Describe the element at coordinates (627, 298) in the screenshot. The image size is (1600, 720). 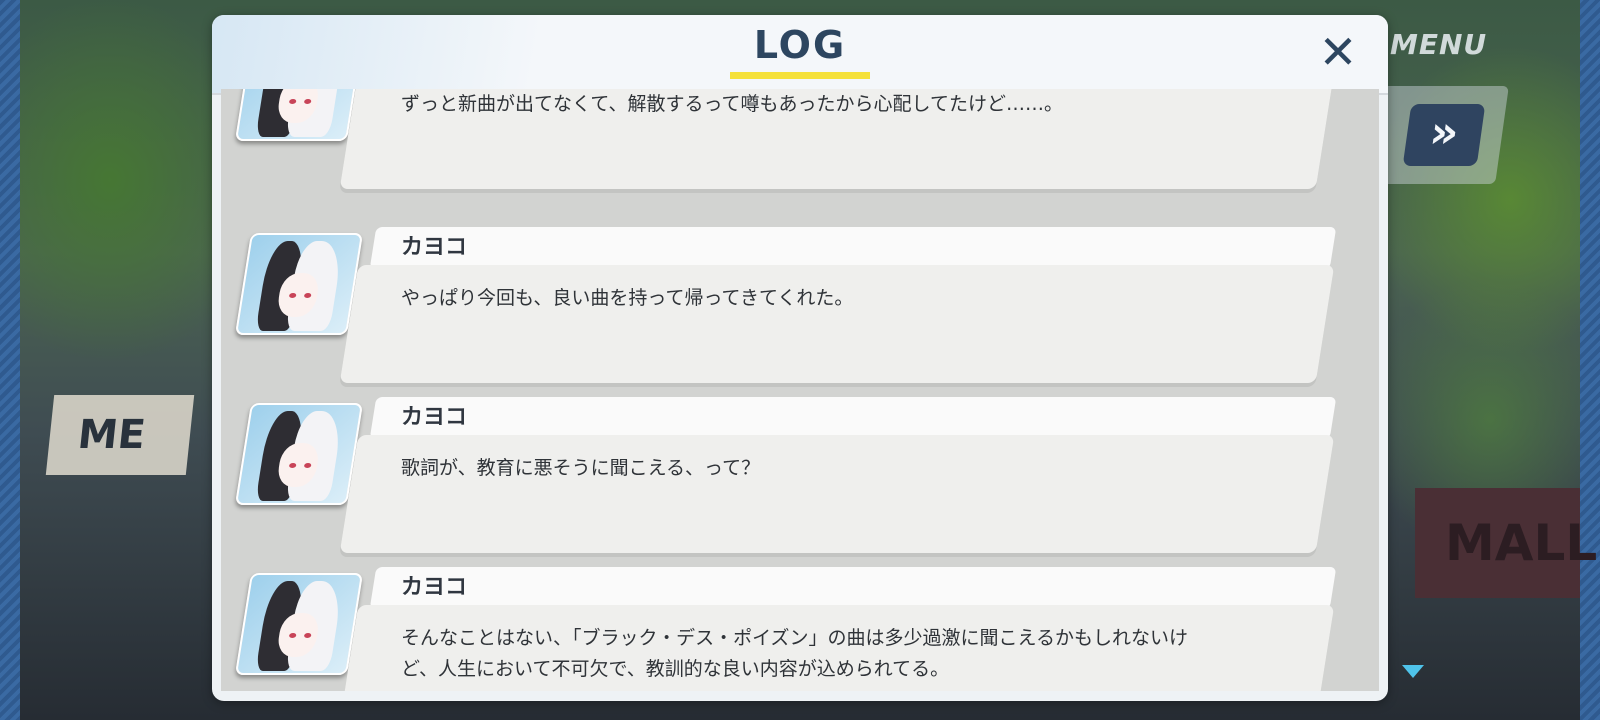
I see `message-text: やっぱり今回も、良い曲を持って帰ってきてくれた。` at that location.